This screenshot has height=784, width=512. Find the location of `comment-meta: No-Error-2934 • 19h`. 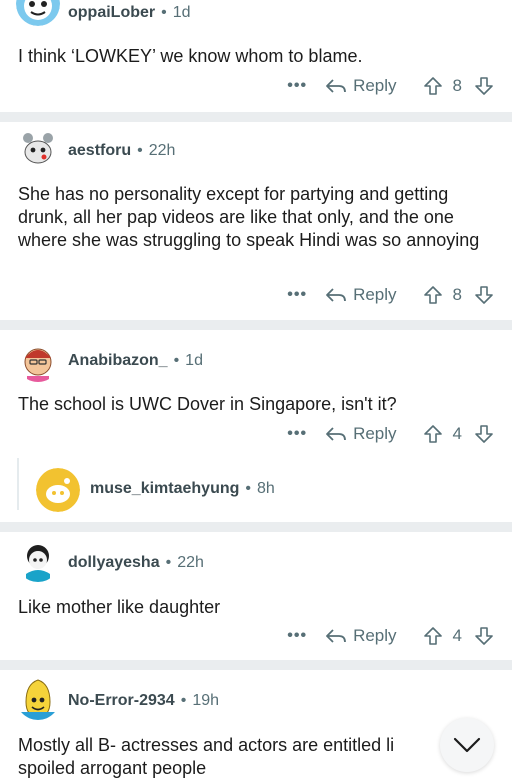

comment-meta: No-Error-2934 • 19h is located at coordinates (143, 701).